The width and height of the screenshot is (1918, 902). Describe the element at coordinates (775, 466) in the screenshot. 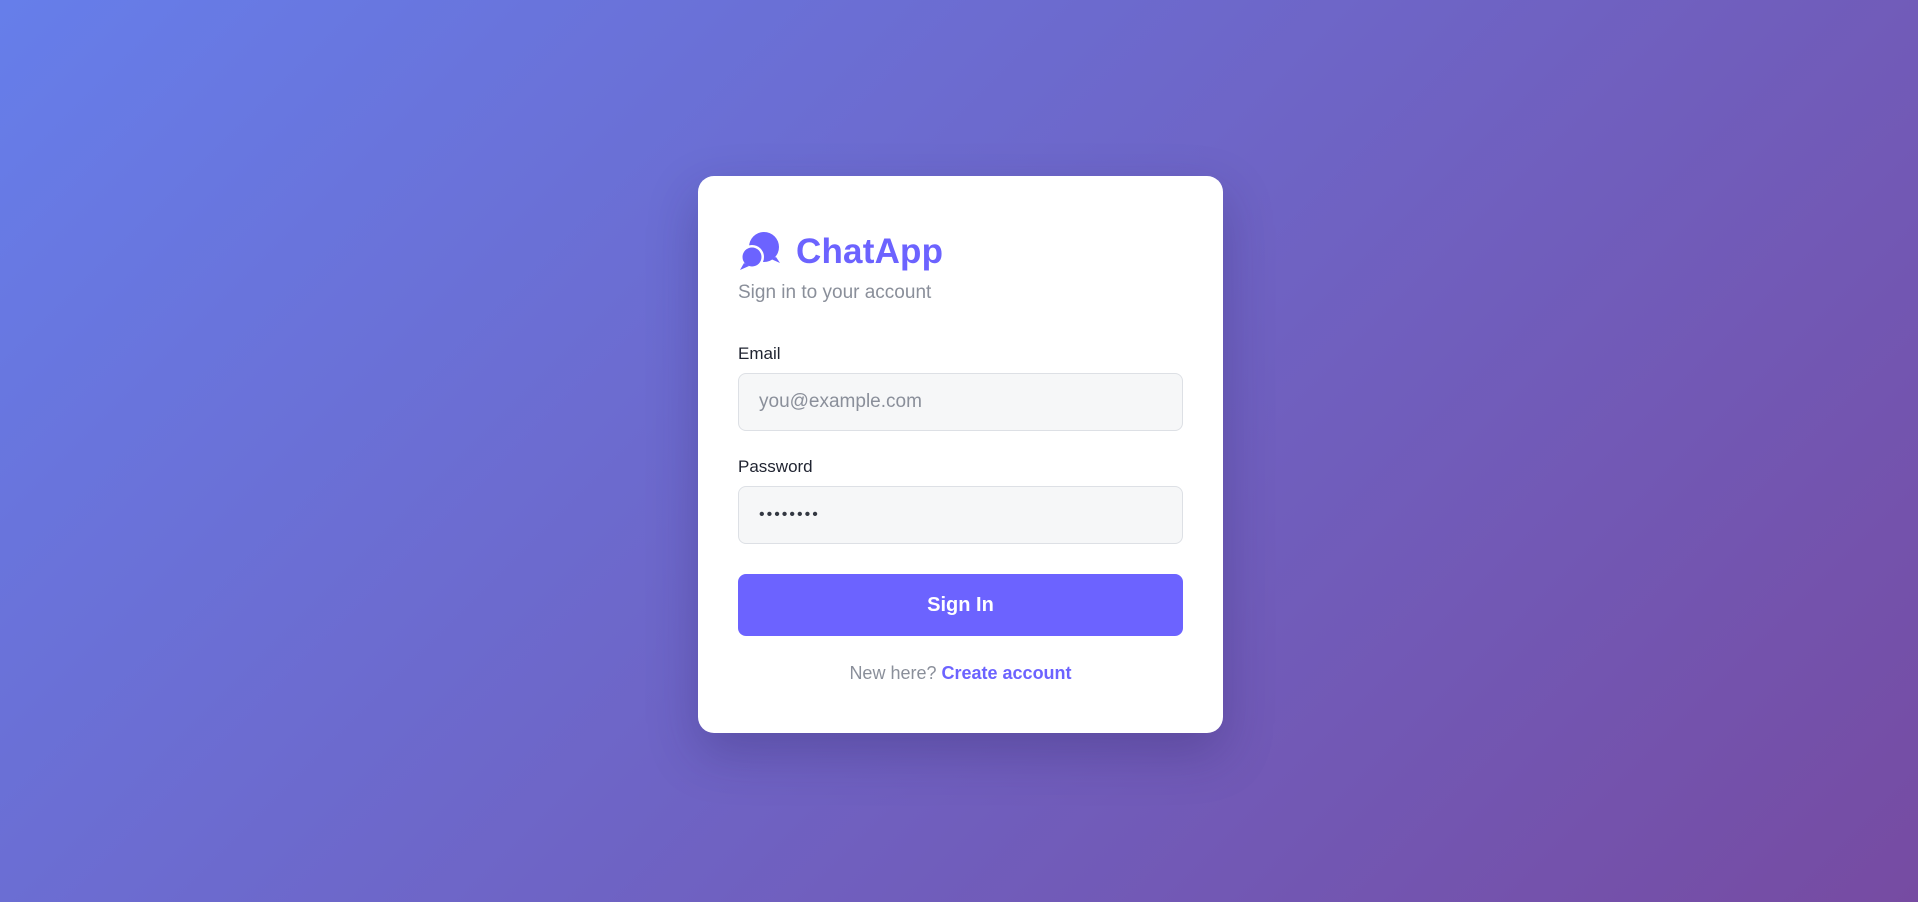

I see `password-label: Password` at that location.